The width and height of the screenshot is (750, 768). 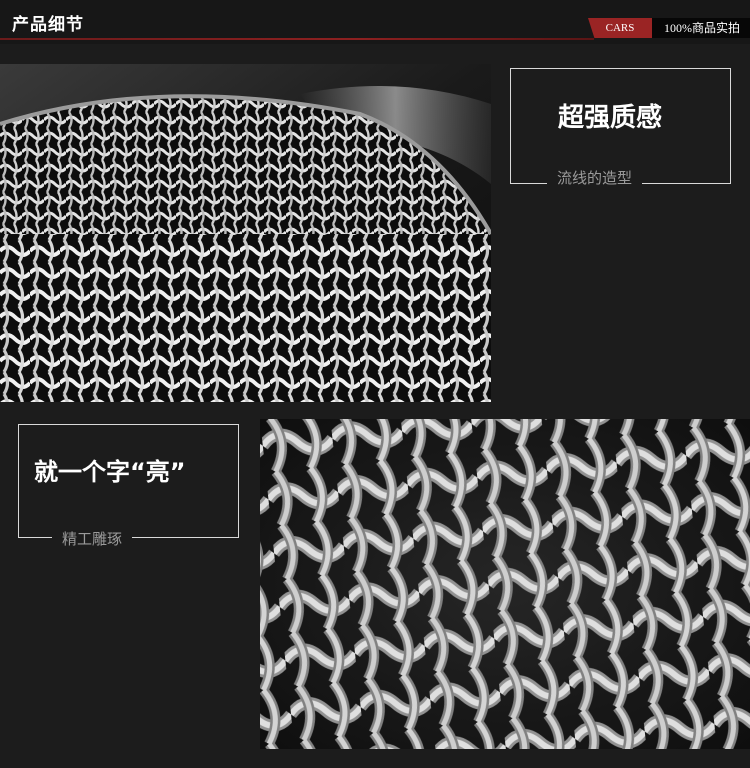 What do you see at coordinates (297, 39) in the screenshot?
I see `header-divider` at bounding box center [297, 39].